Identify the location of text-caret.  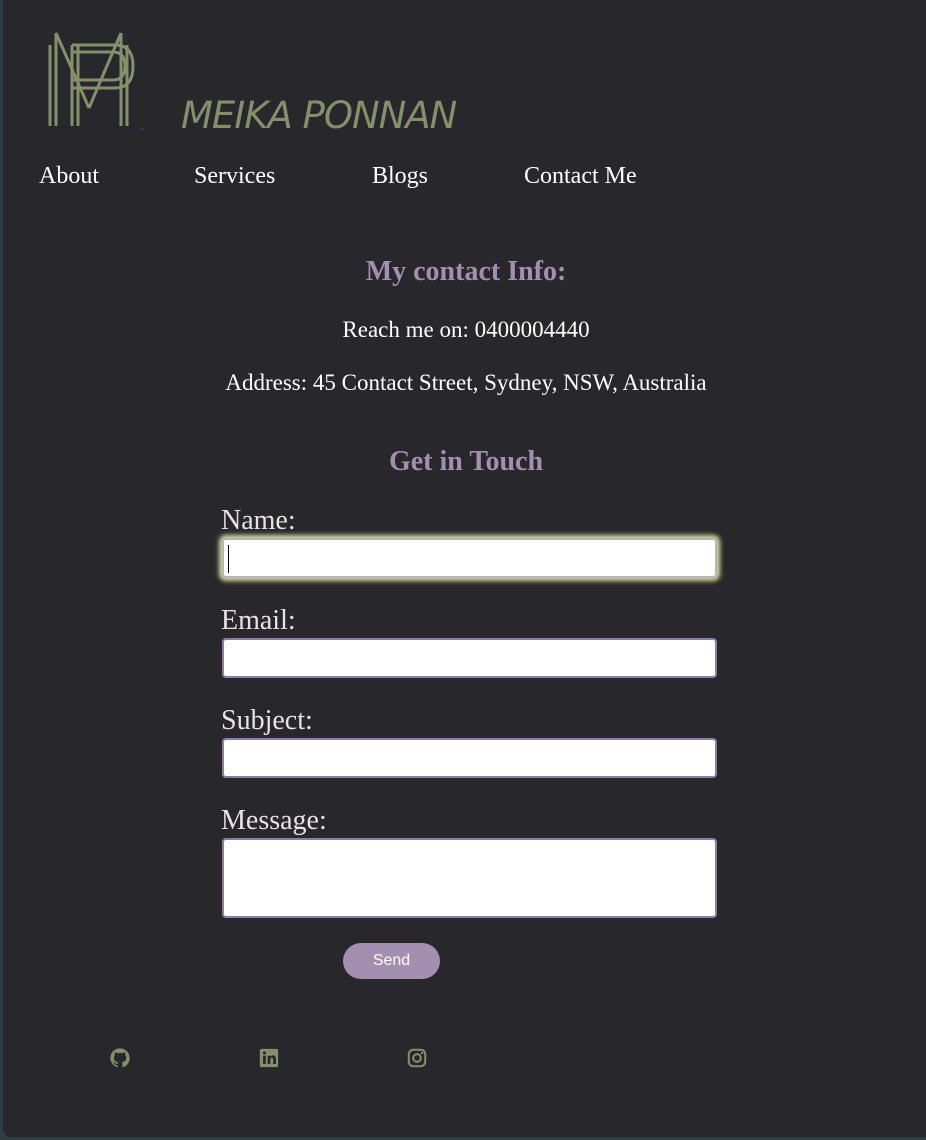
(228, 559).